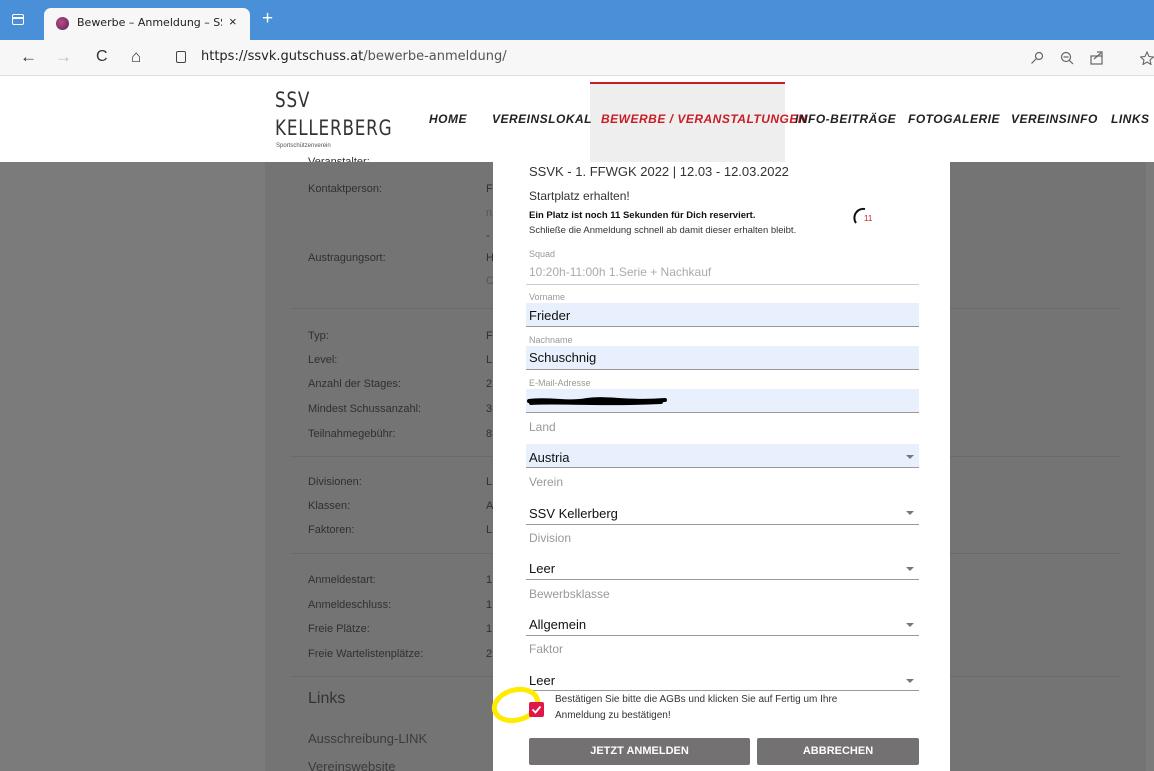 The image size is (1154, 771). What do you see at coordinates (551, 340) in the screenshot?
I see `nachname-label: Nachname` at bounding box center [551, 340].